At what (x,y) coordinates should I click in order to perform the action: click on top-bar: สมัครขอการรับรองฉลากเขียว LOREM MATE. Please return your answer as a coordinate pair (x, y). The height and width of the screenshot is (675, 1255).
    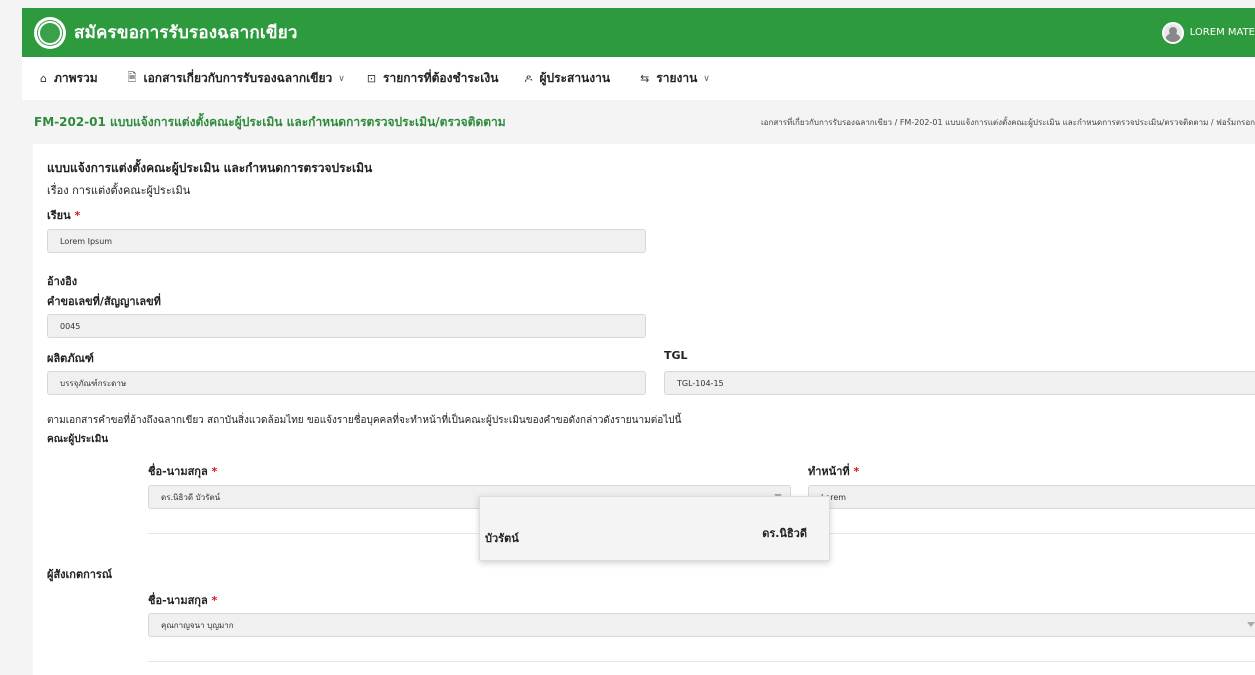
    Looking at the image, I should click on (638, 32).